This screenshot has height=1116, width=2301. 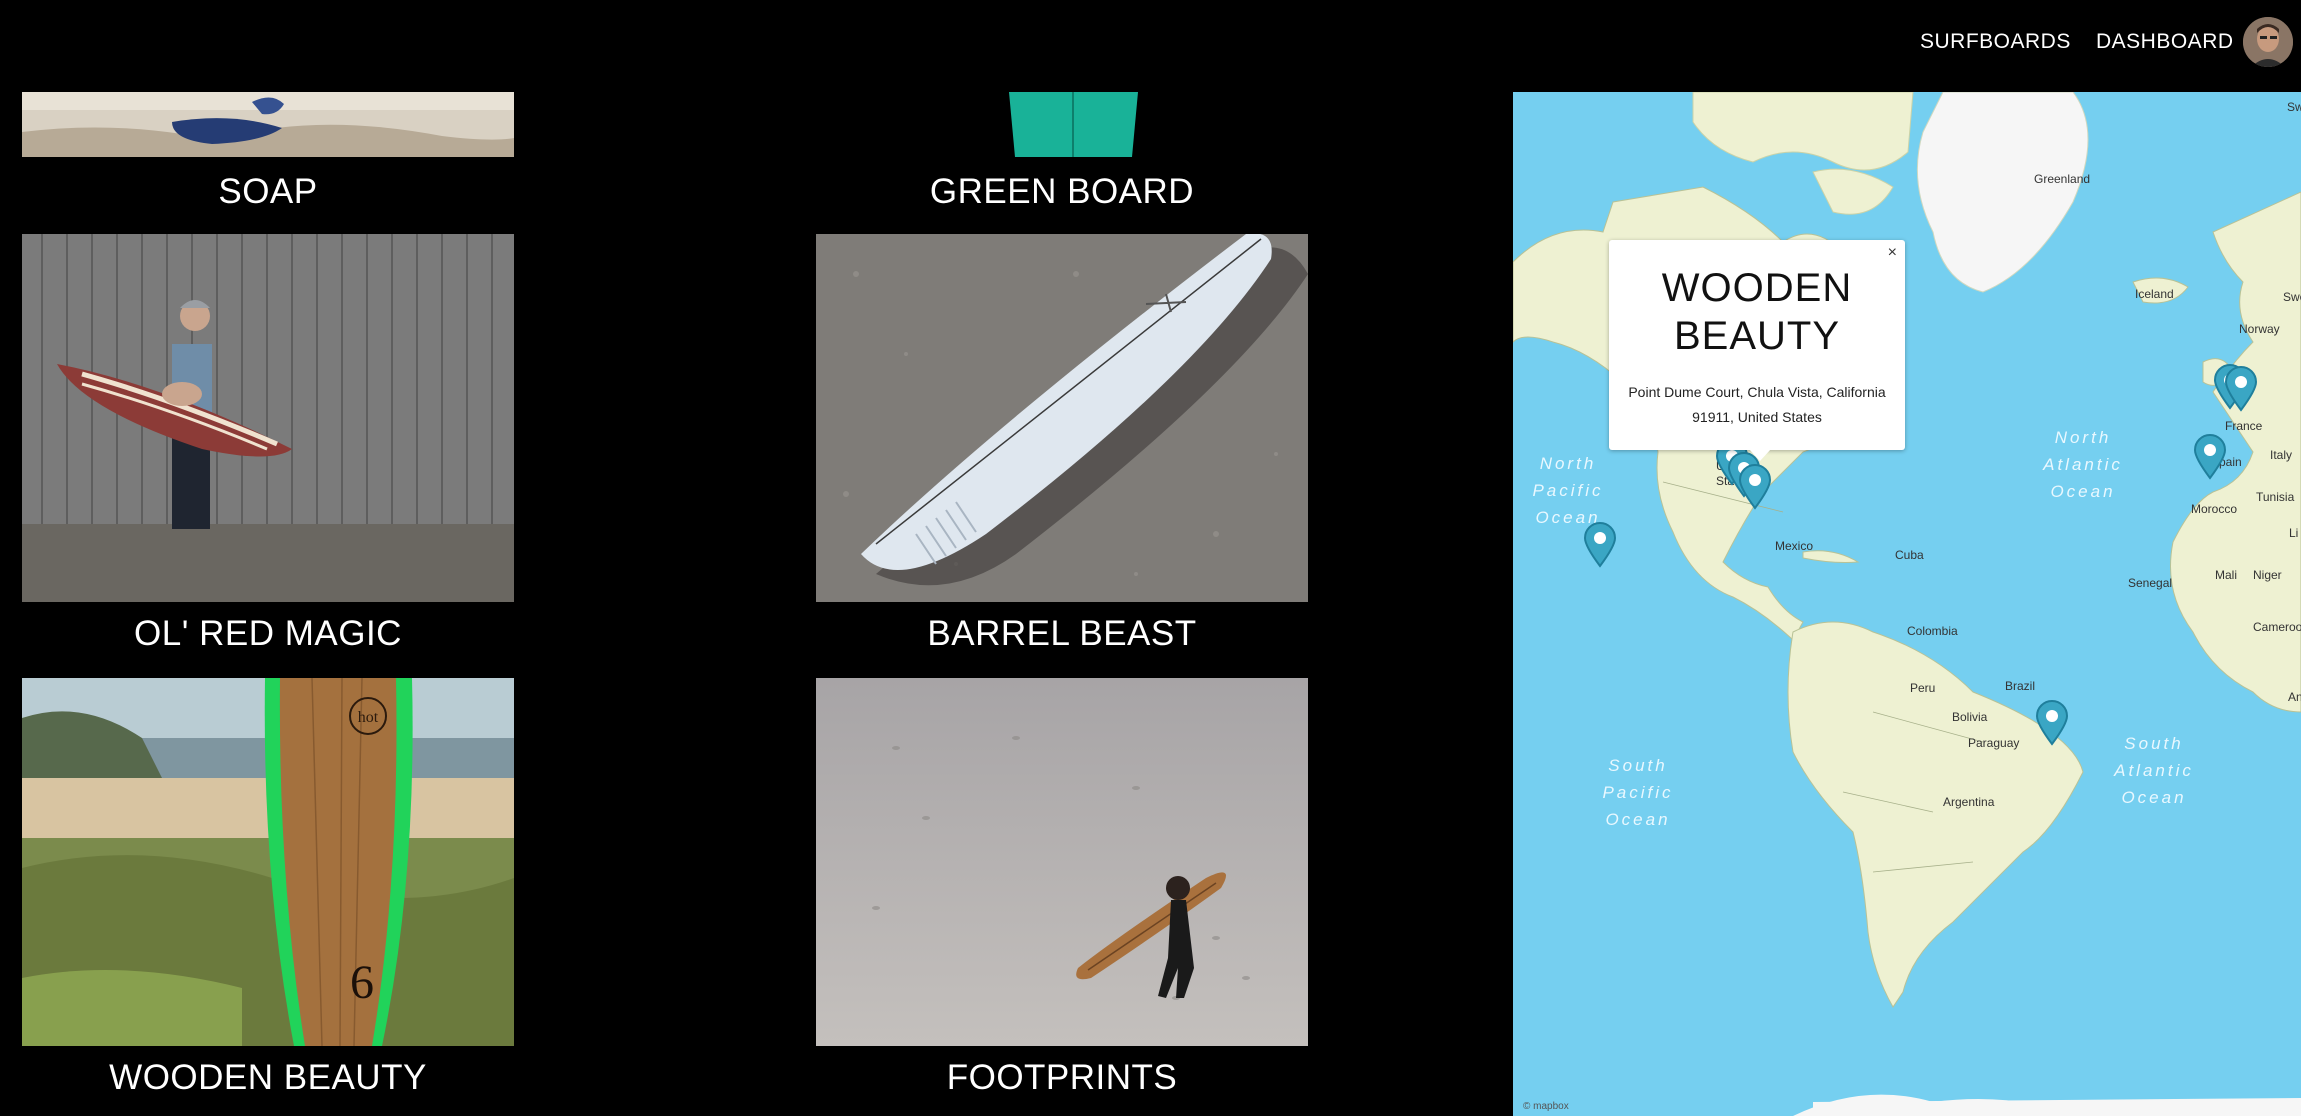 What do you see at coordinates (1062, 633) in the screenshot?
I see `surfboard-title: BARREL BEAST` at bounding box center [1062, 633].